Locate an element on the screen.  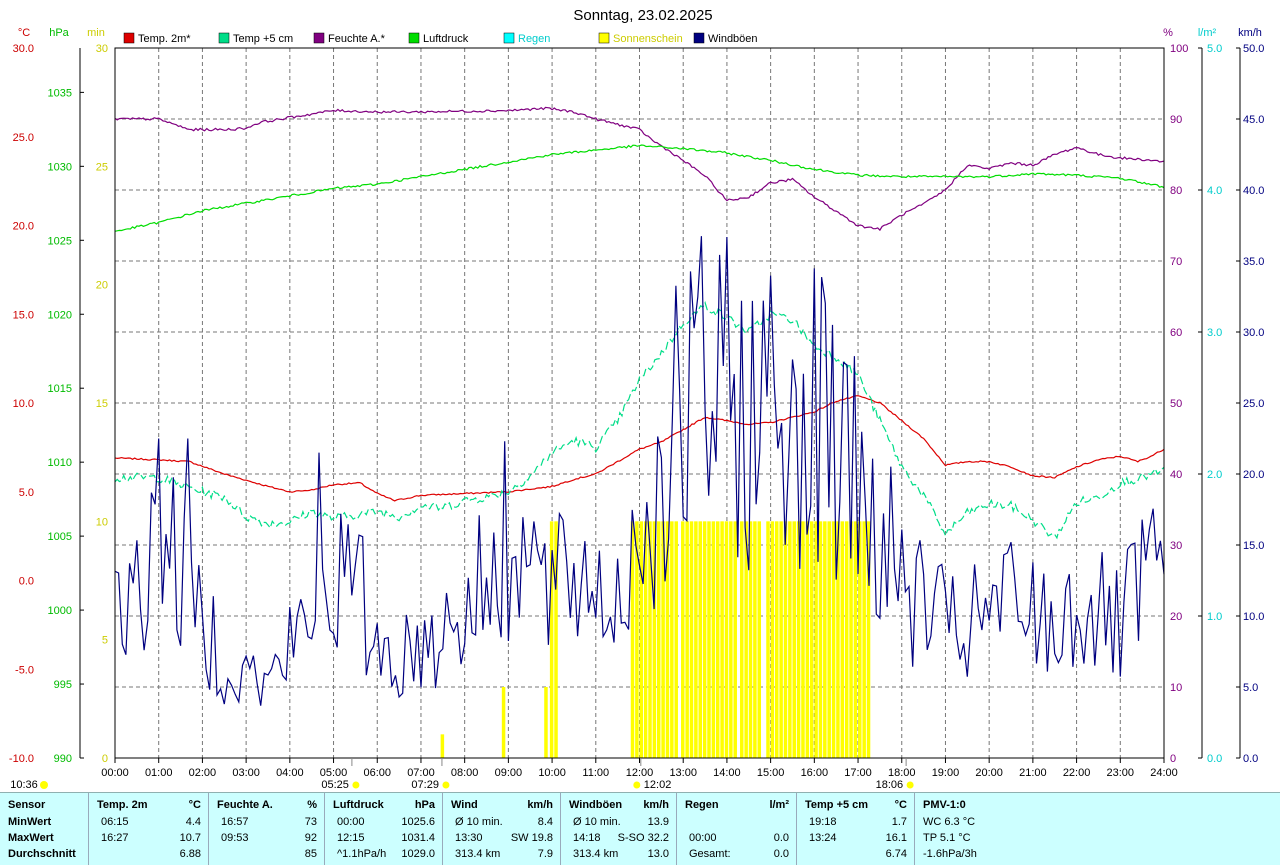
column-title: Windböen is located at coordinates (596, 805).